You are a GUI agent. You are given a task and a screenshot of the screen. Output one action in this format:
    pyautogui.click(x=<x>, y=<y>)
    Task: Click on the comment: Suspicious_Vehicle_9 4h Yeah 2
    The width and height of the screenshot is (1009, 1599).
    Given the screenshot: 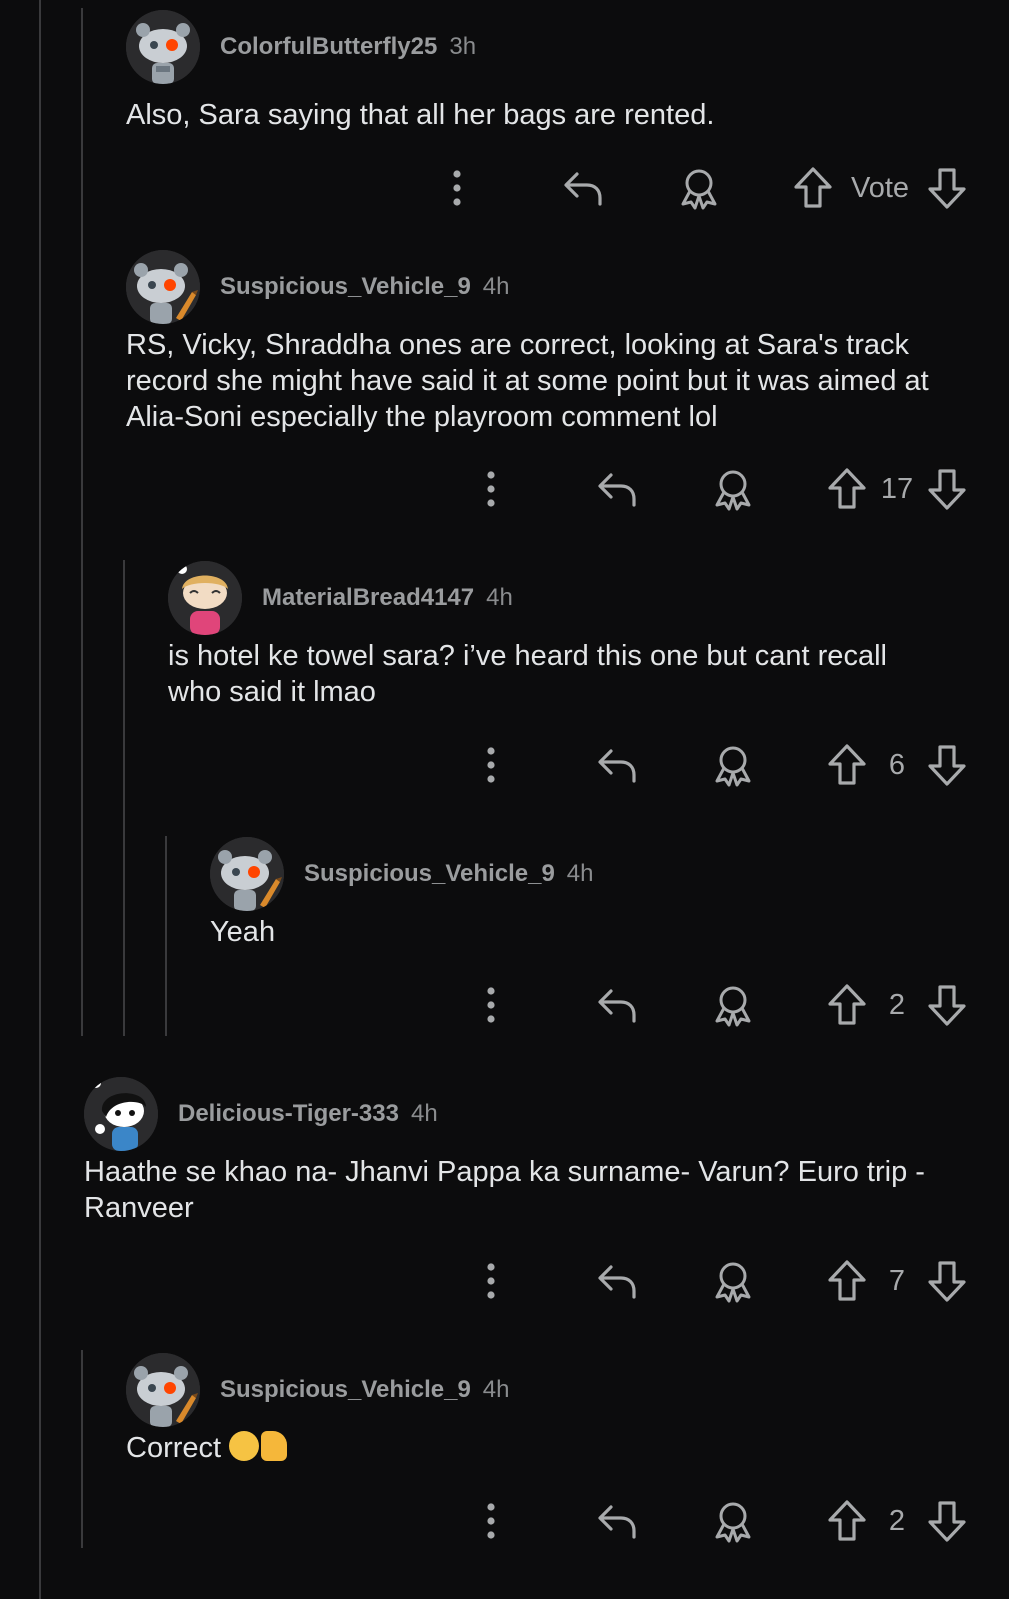 What is the action you would take?
    pyautogui.click(x=609, y=937)
    